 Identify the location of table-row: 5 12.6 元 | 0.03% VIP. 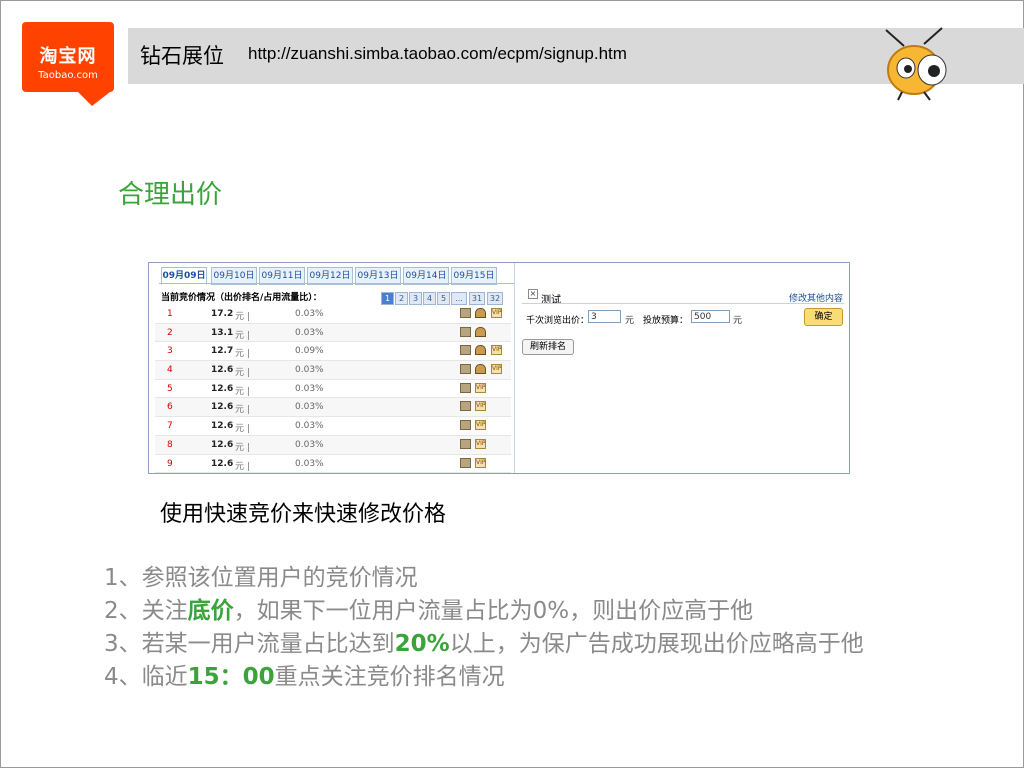
(333, 389).